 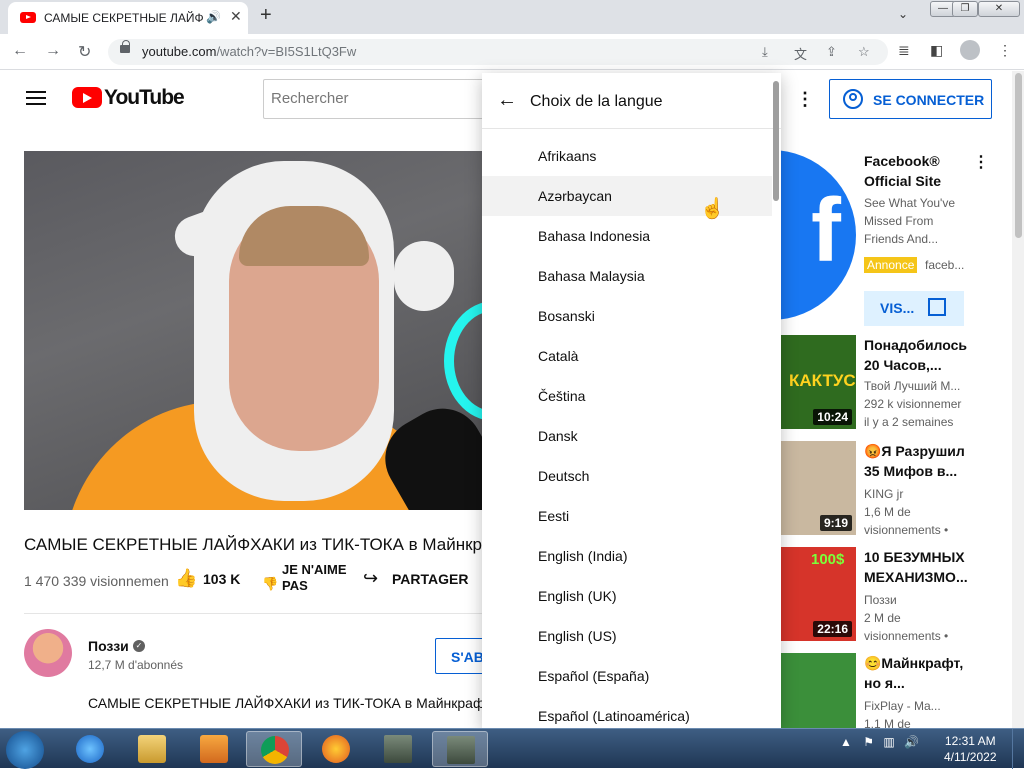 What do you see at coordinates (818, 488) in the screenshot?
I see `video-thumbnail: 9:19` at bounding box center [818, 488].